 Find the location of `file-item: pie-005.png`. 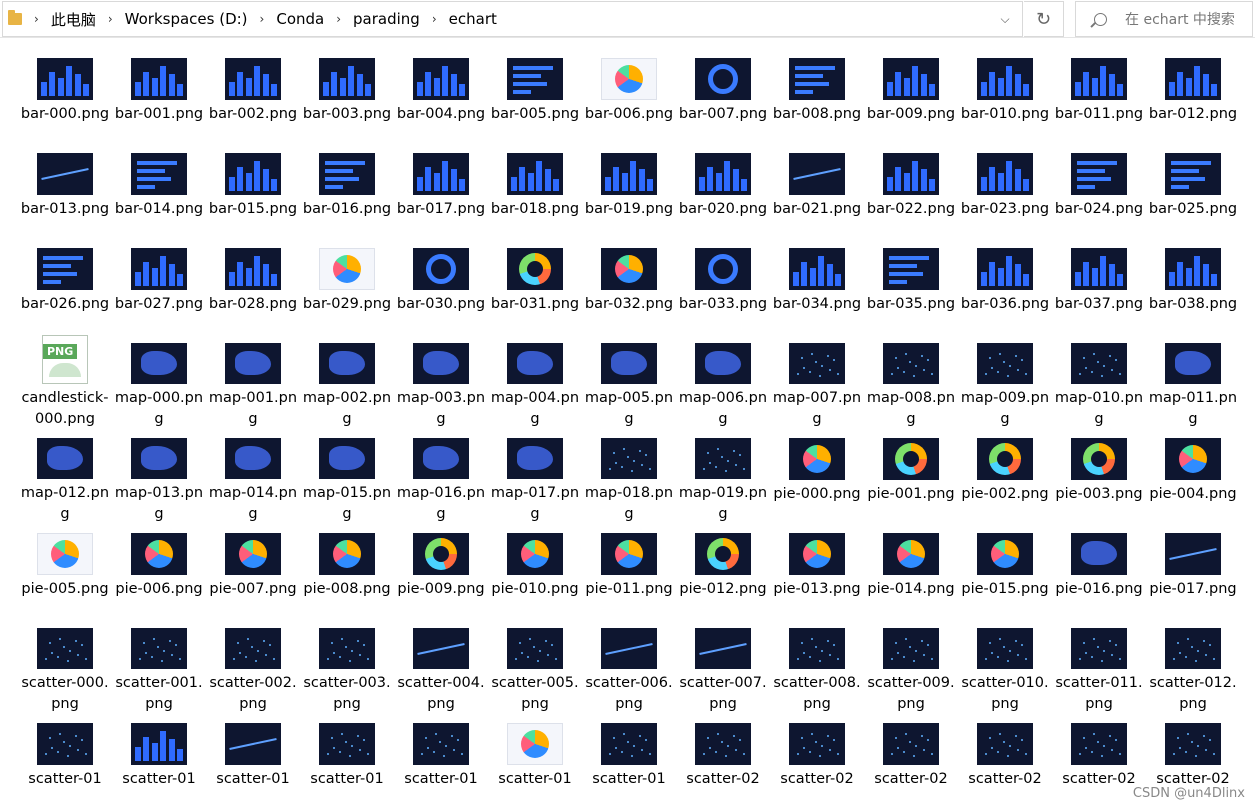

file-item: pie-005.png is located at coordinates (65, 572).